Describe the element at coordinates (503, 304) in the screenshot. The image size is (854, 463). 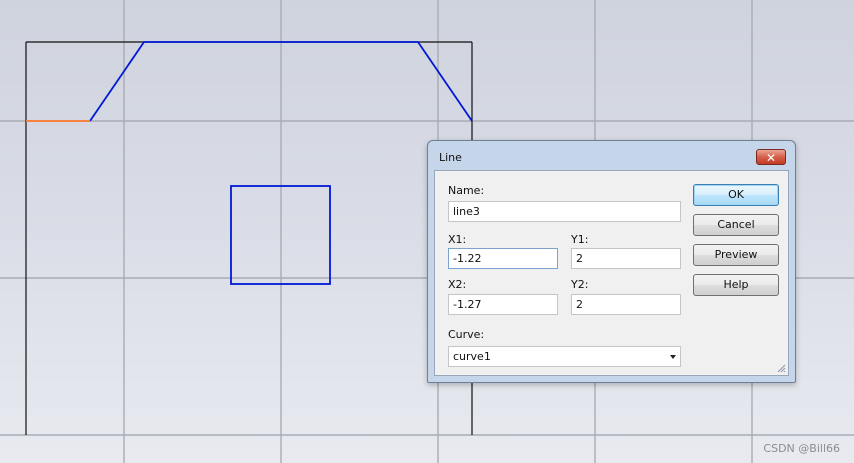
I see `x2-field: -1.27` at that location.